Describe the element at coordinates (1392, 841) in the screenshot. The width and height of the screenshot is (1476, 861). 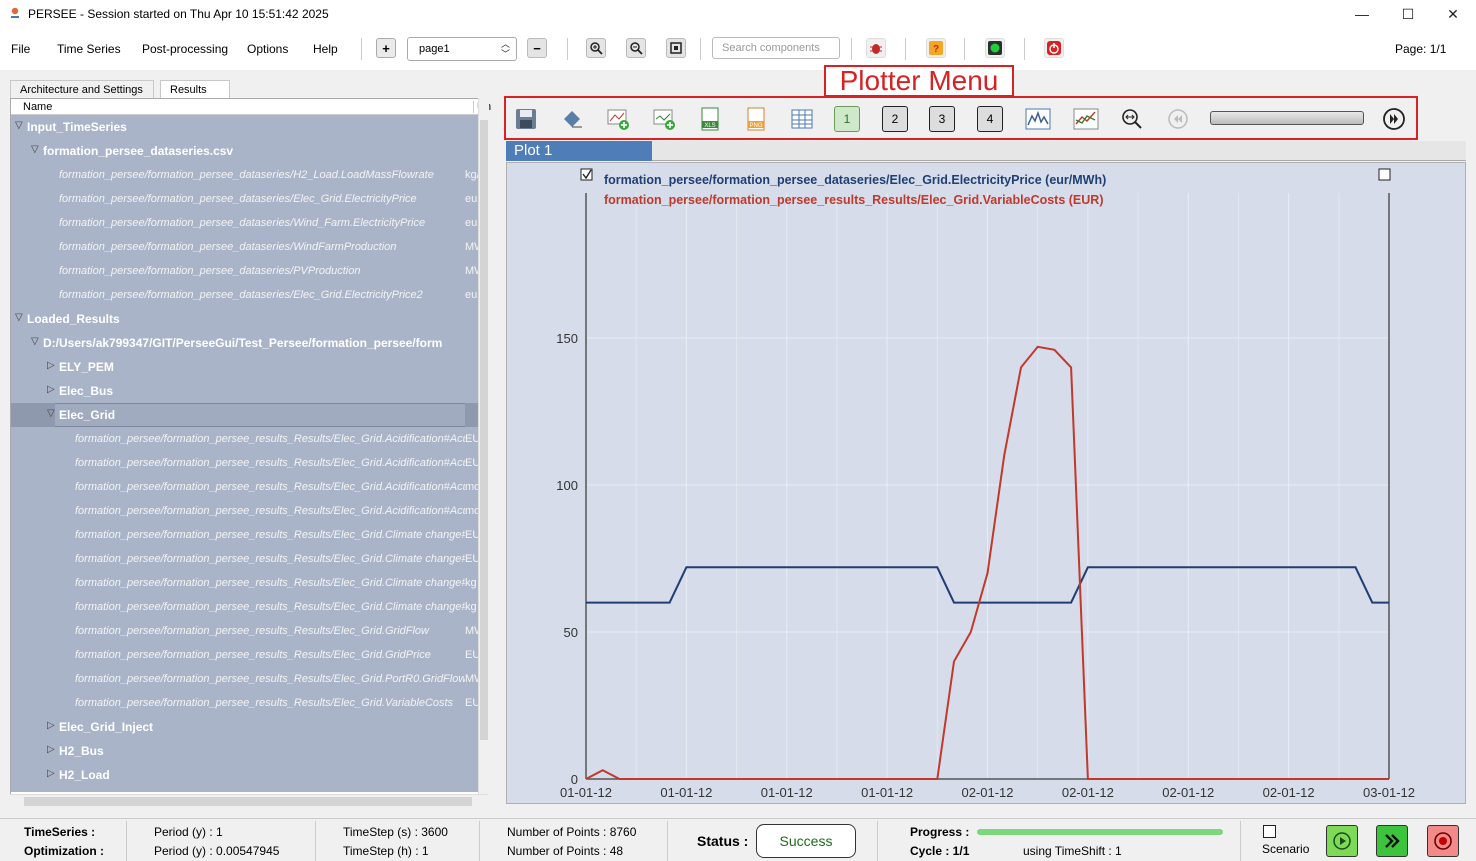
I see `run-all-button` at that location.